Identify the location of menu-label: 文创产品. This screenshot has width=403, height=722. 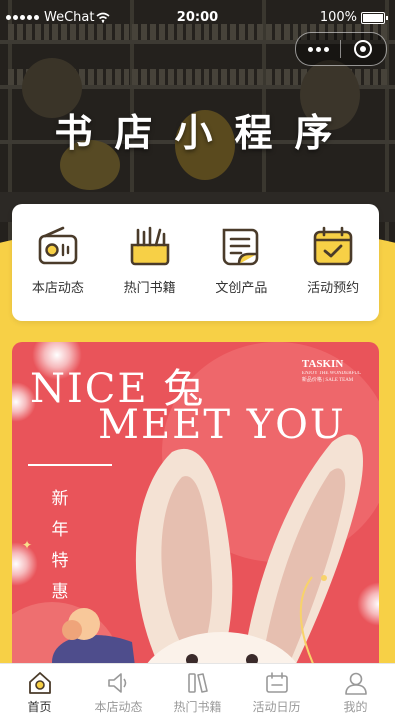
(241, 288).